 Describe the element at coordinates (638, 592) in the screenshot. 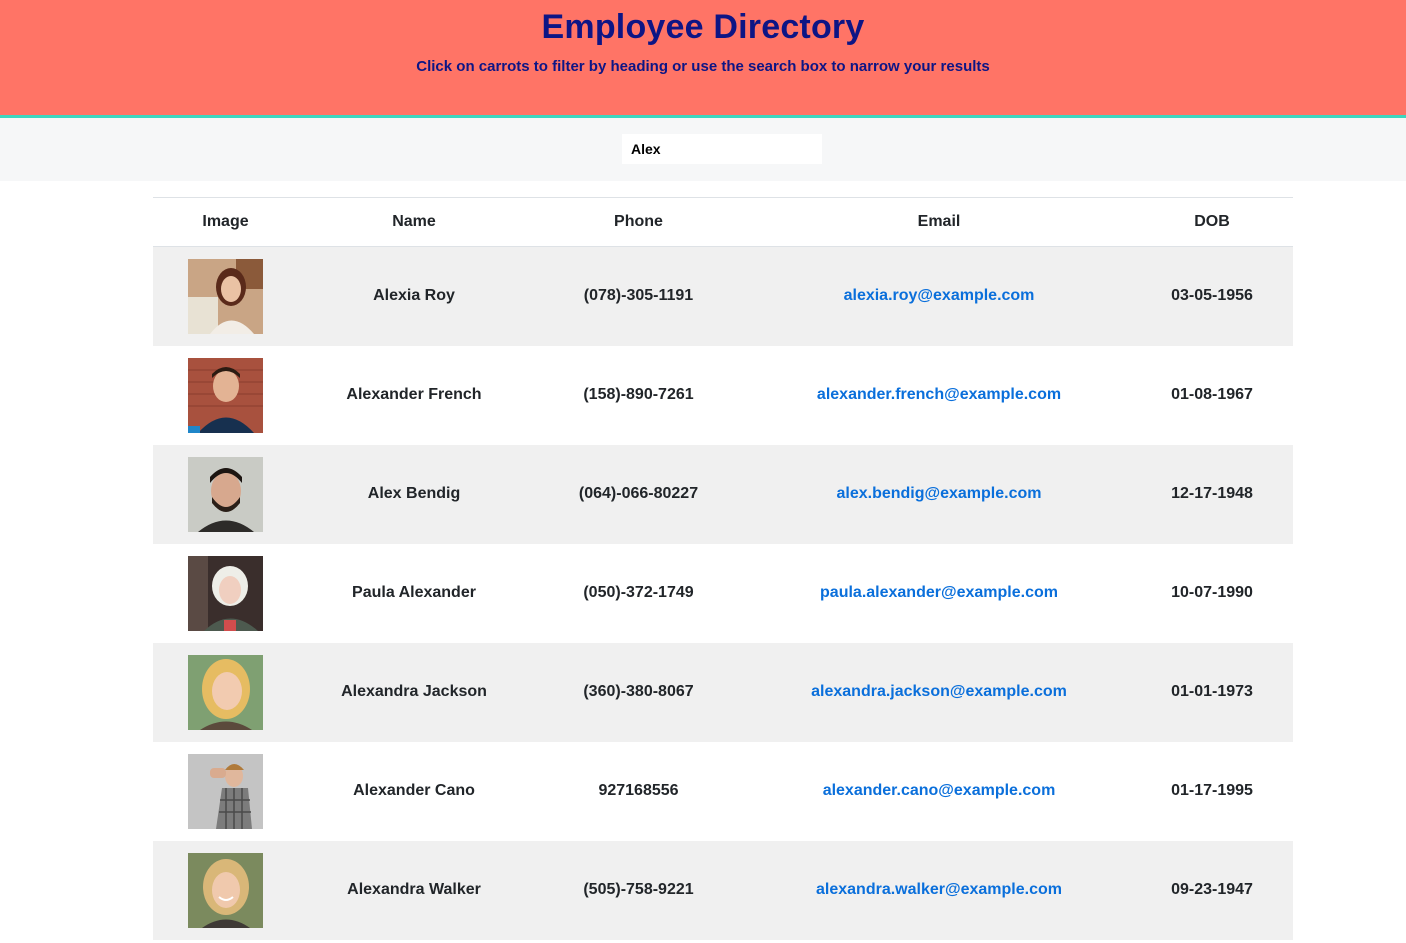

I see `employee-phone: (050)-372-1749` at that location.